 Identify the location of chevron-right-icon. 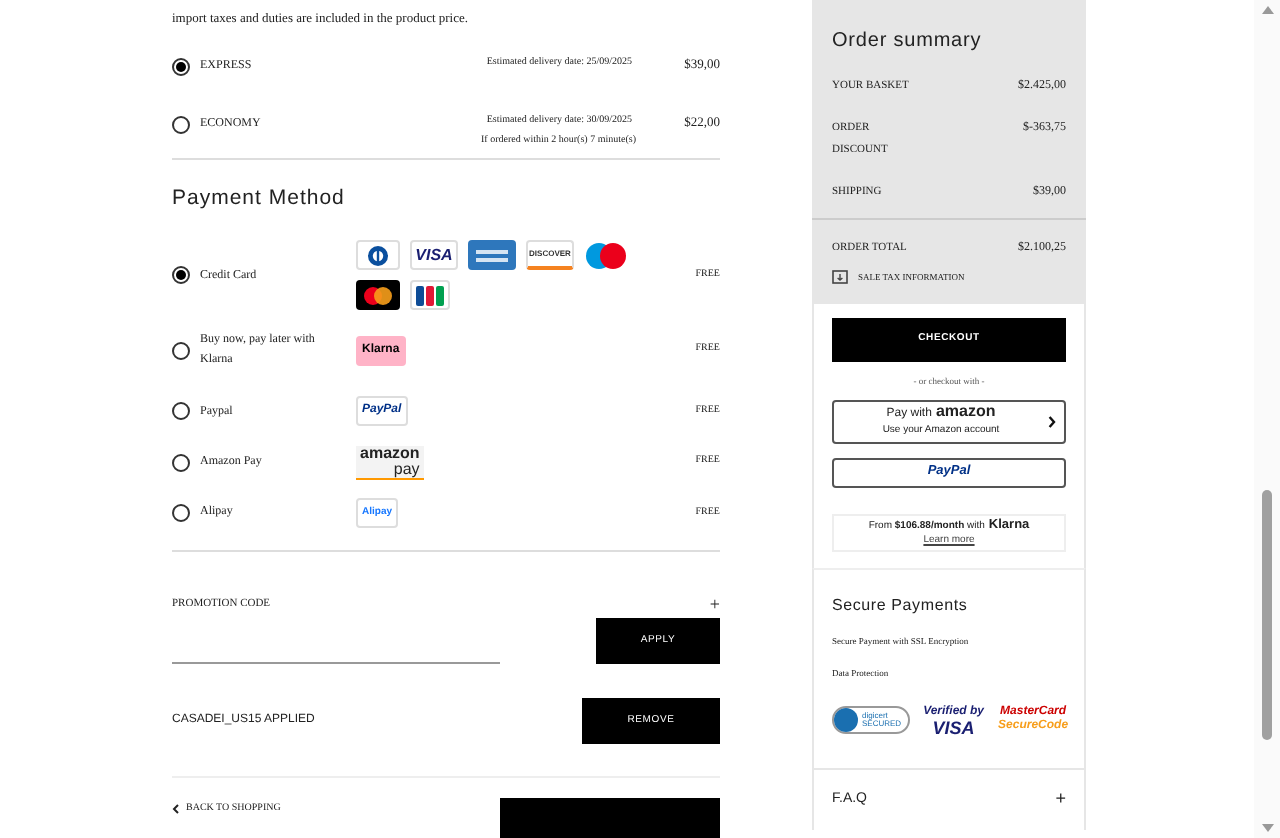
(1052, 421).